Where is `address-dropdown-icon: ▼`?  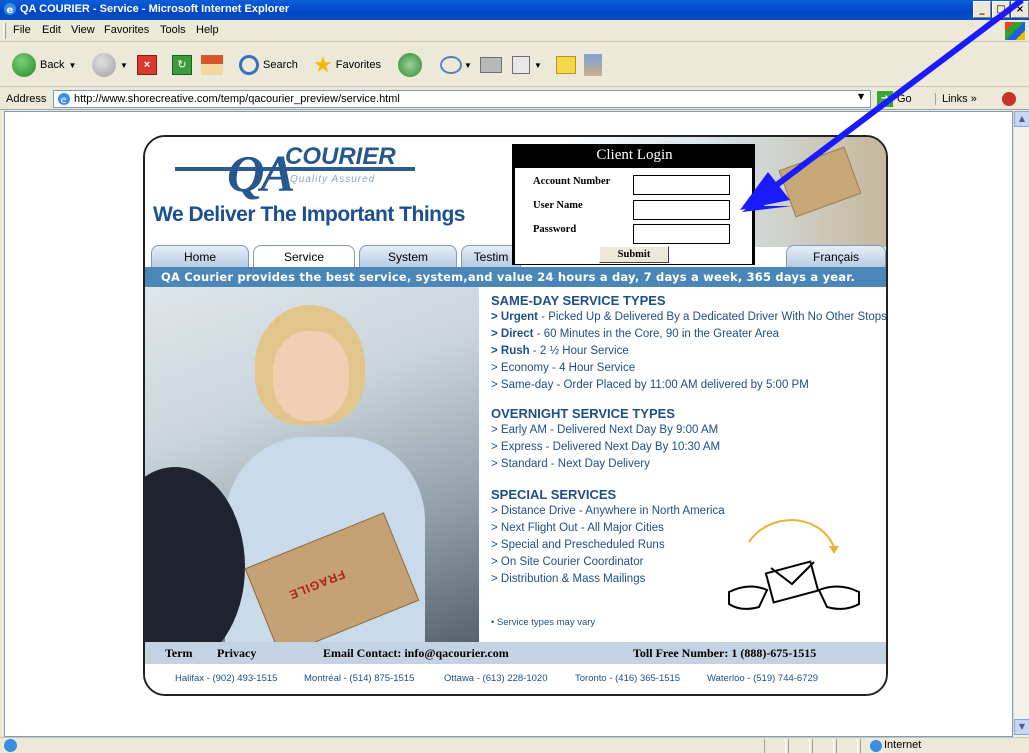 address-dropdown-icon: ▼ is located at coordinates (861, 96).